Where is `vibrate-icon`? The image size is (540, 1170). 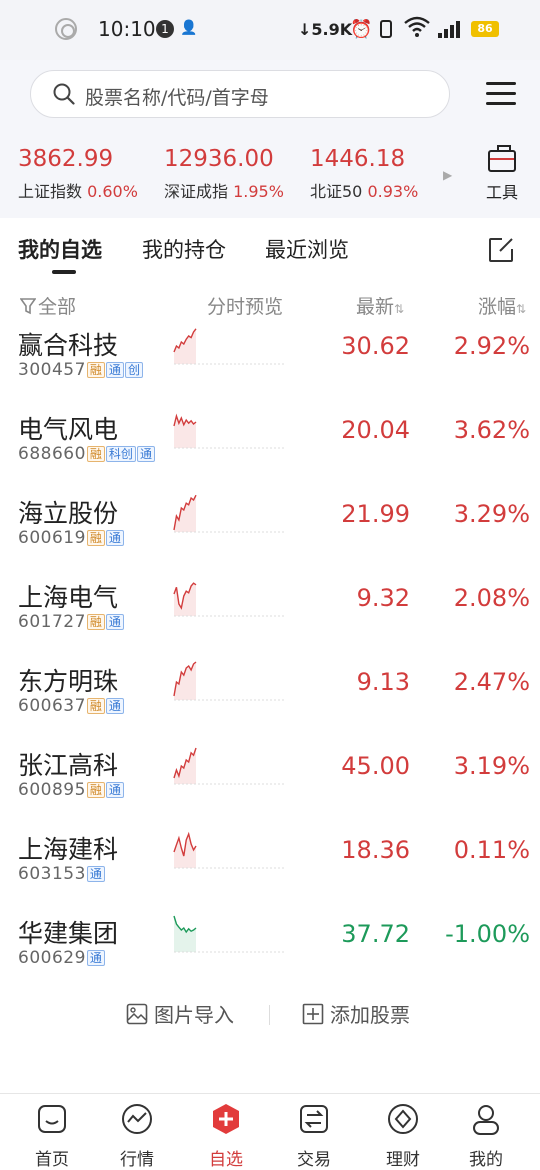 vibrate-icon is located at coordinates (386, 29).